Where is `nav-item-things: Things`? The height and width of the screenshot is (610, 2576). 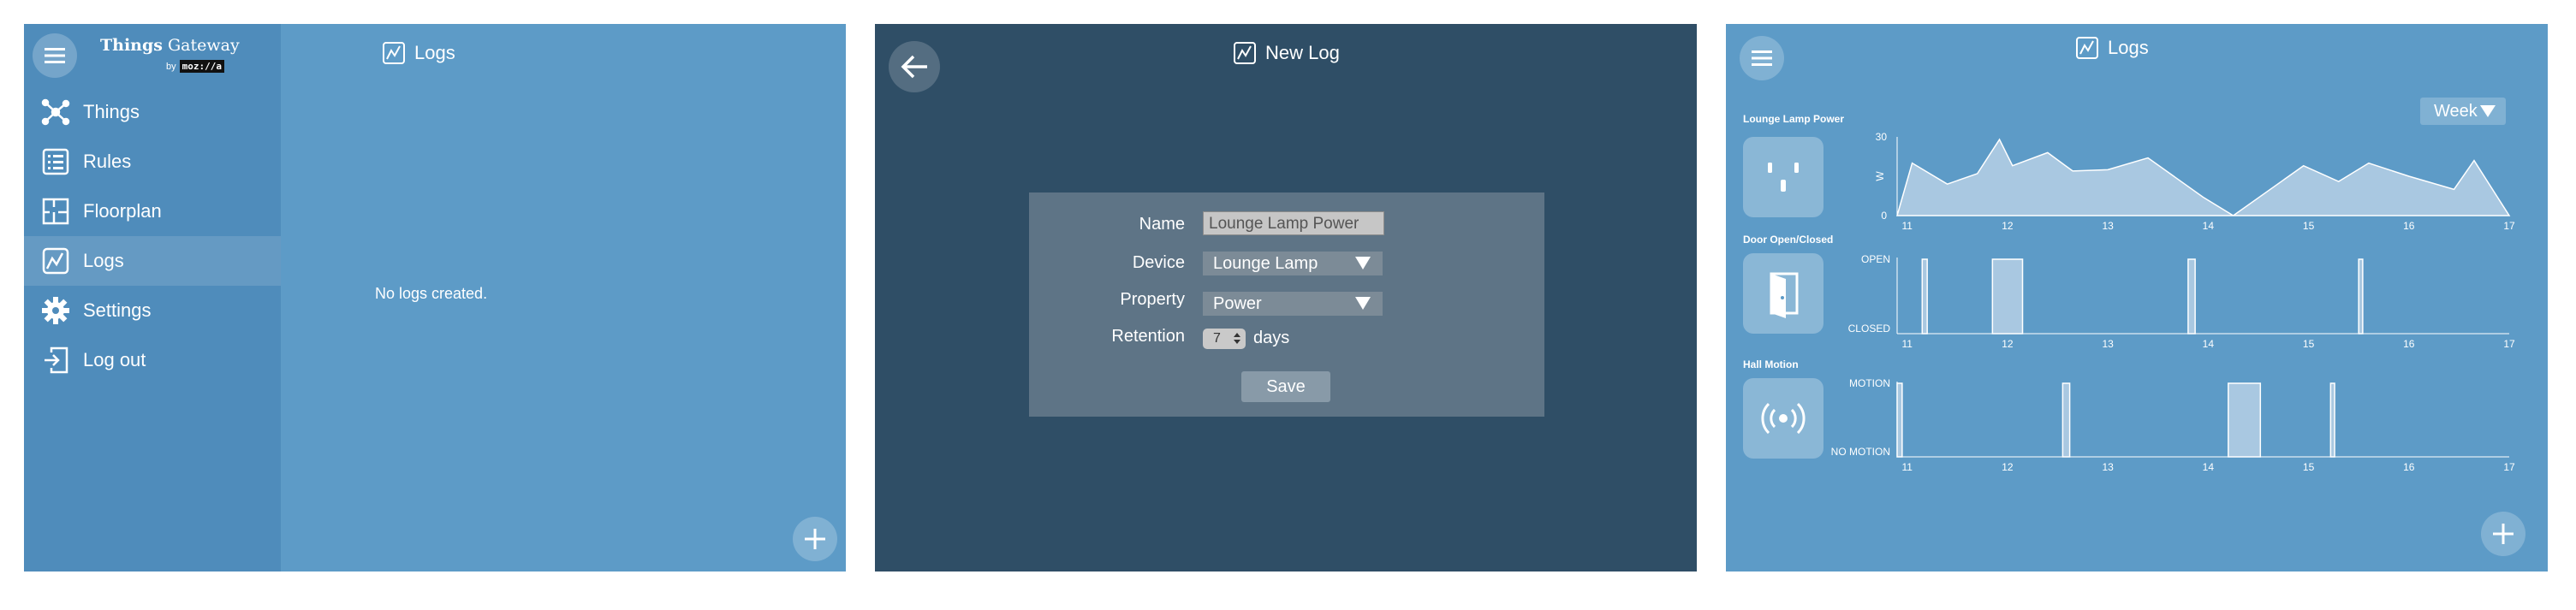 nav-item-things: Things is located at coordinates (152, 112).